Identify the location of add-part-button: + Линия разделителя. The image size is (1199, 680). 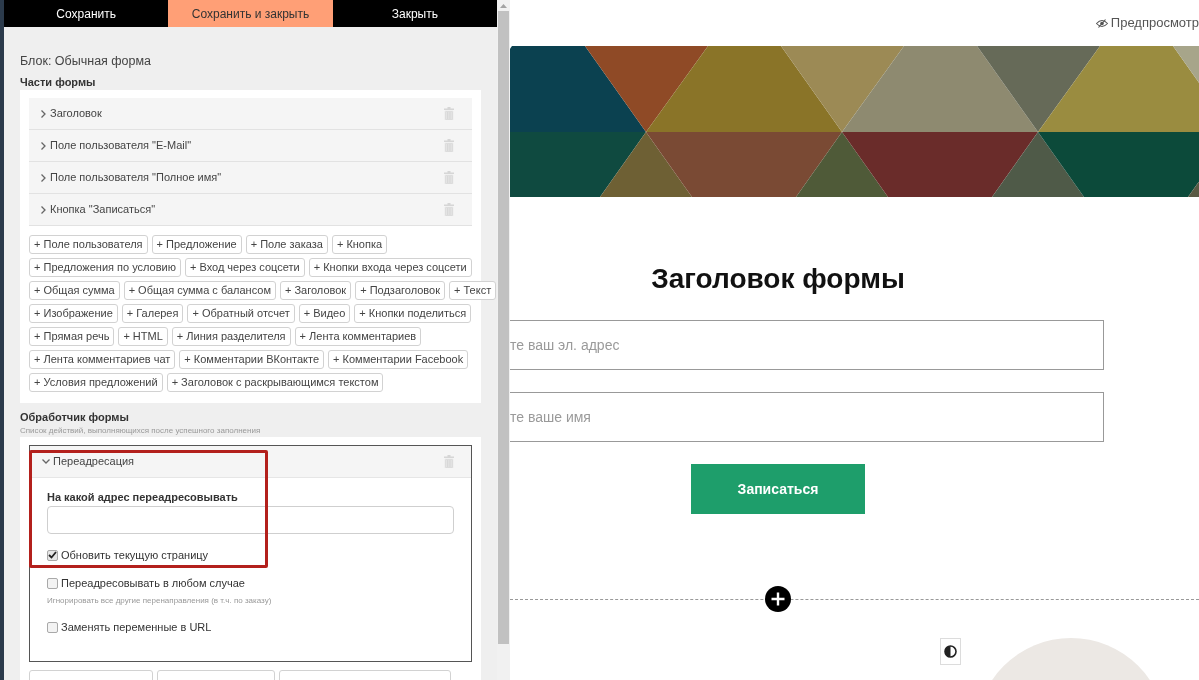
(231, 336).